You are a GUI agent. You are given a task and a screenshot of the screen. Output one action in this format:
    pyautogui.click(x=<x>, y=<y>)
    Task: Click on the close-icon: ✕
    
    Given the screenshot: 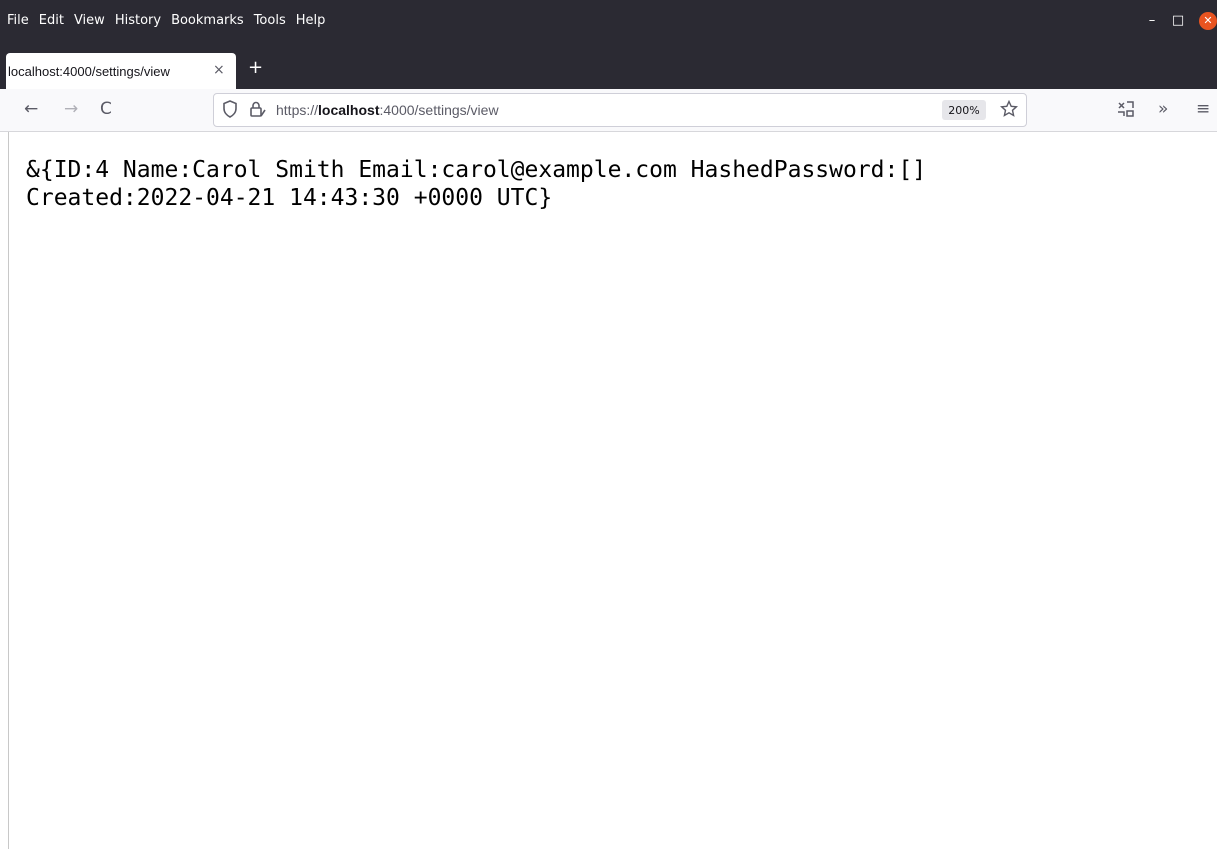 What is the action you would take?
    pyautogui.click(x=1208, y=20)
    